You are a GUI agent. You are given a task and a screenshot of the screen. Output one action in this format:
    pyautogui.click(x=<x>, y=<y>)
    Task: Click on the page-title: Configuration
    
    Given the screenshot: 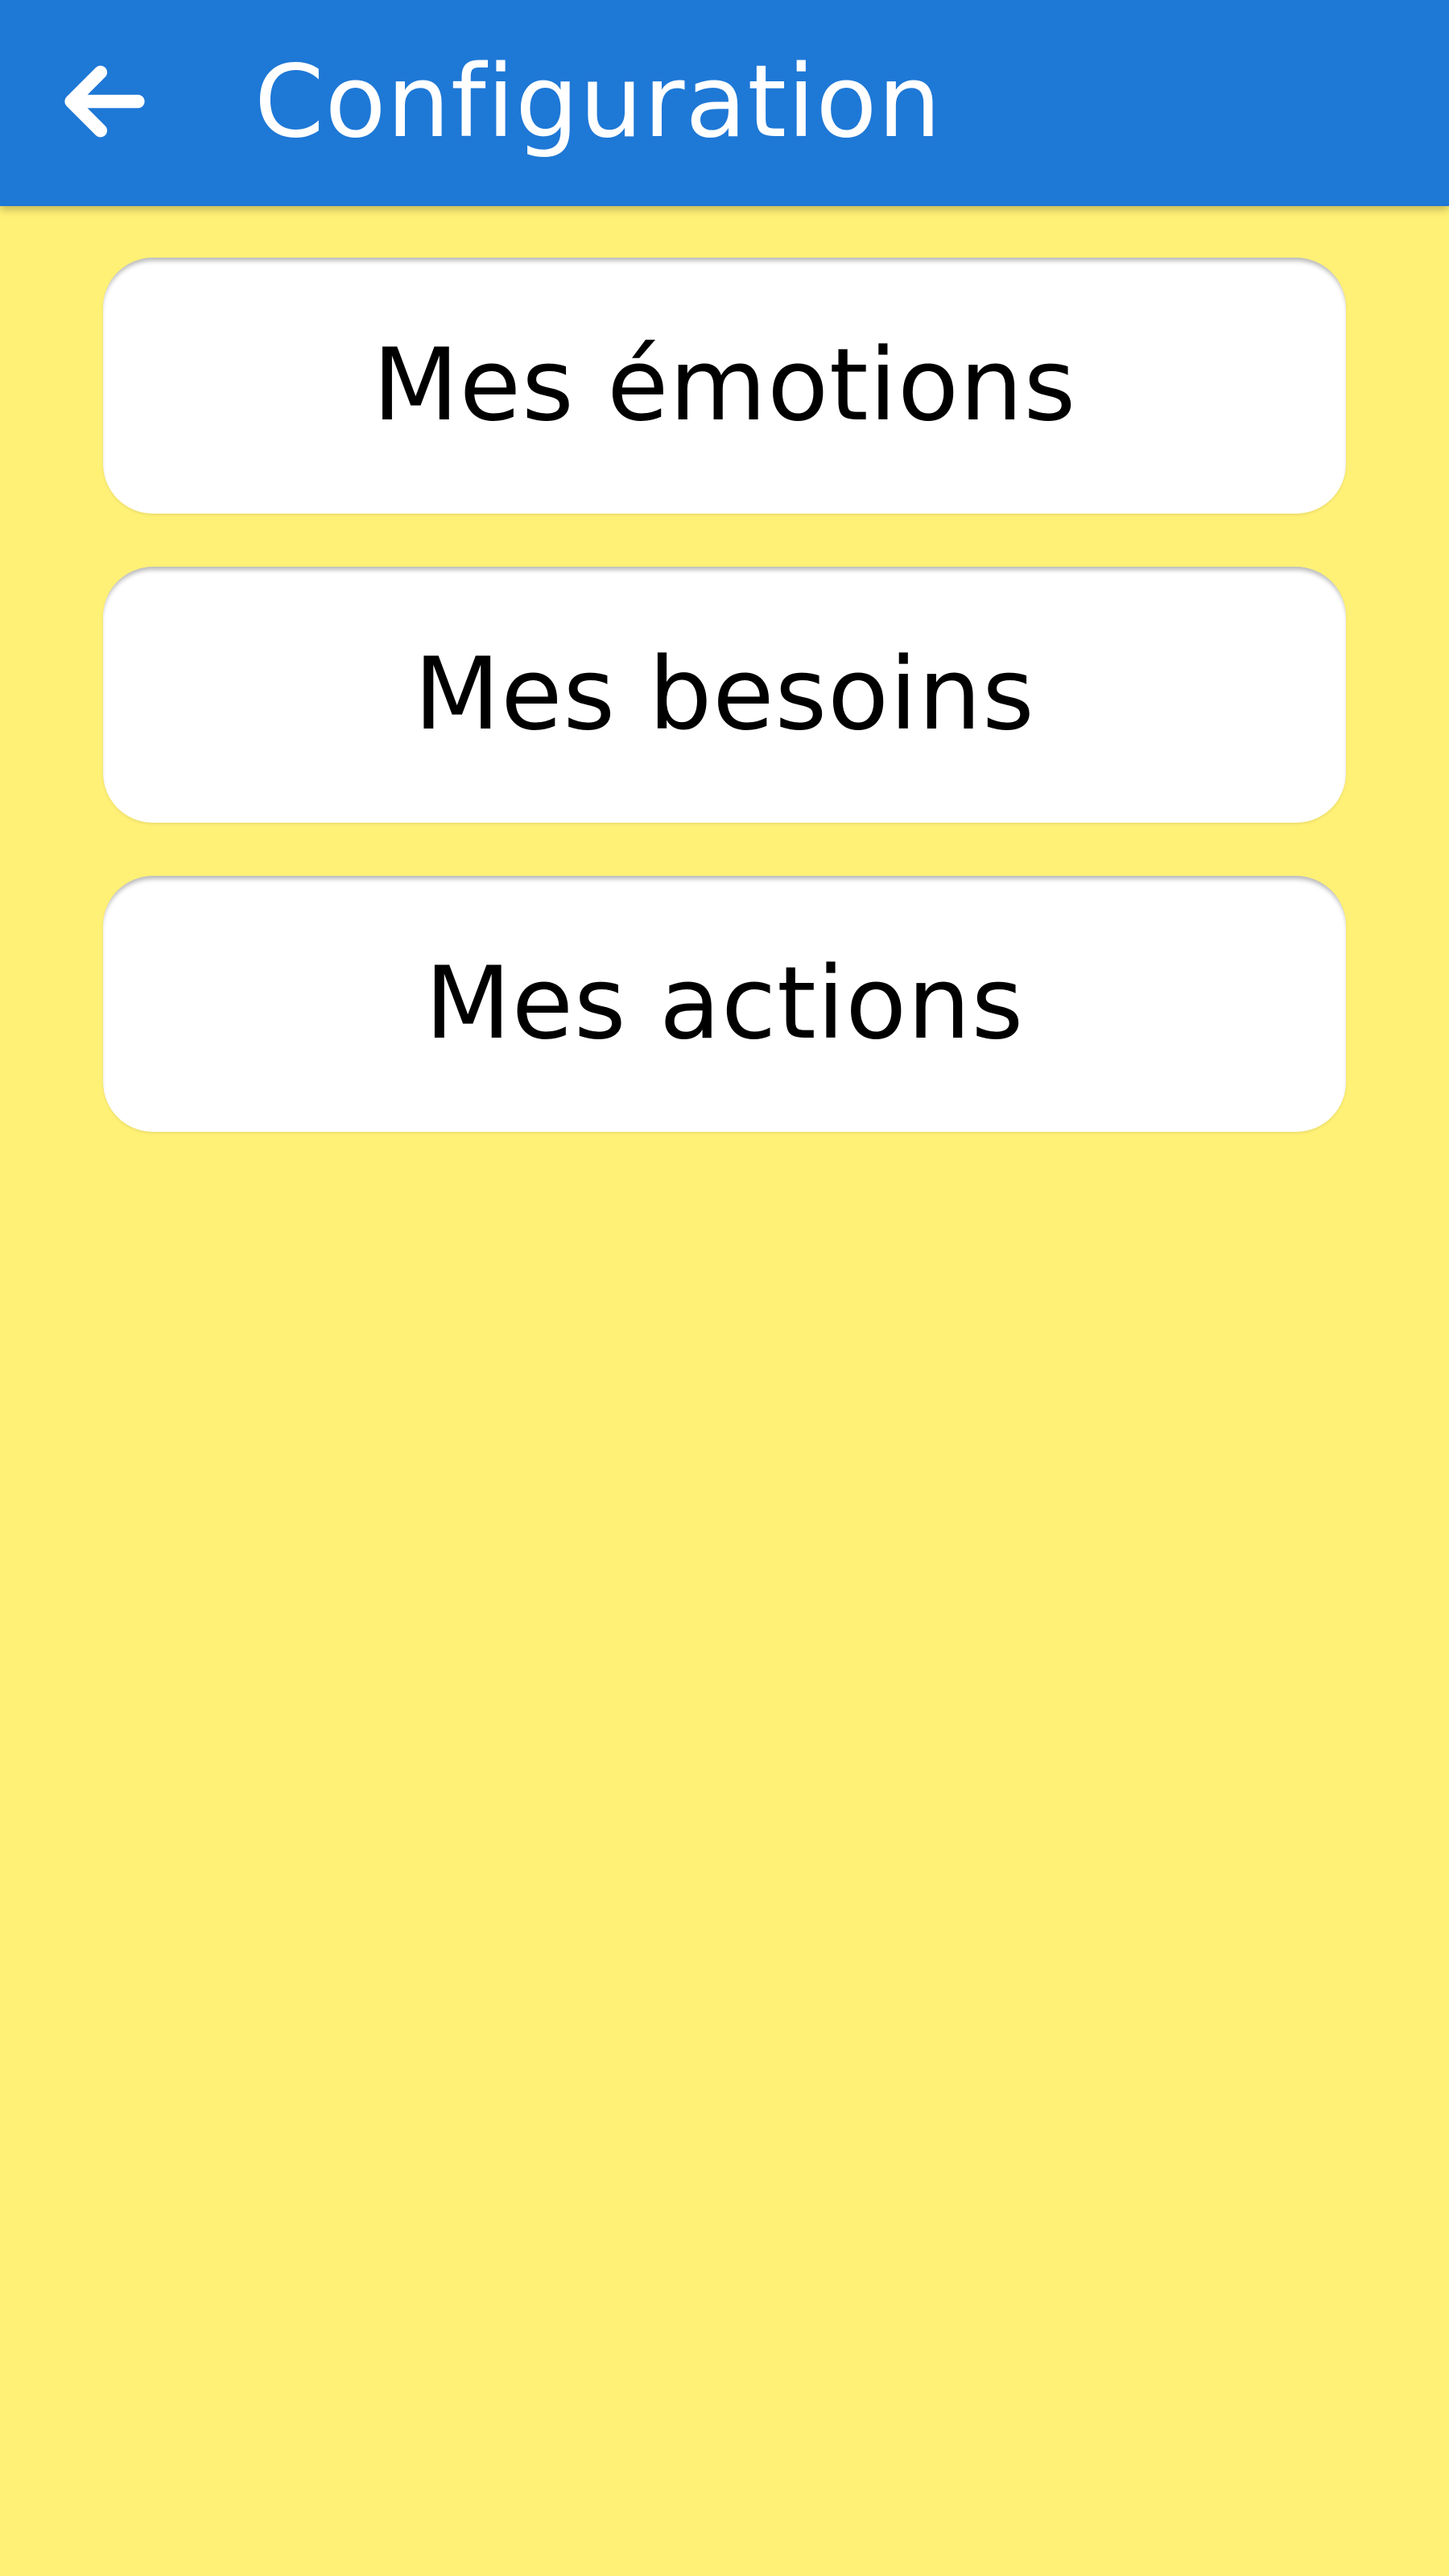 What is the action you would take?
    pyautogui.click(x=598, y=102)
    